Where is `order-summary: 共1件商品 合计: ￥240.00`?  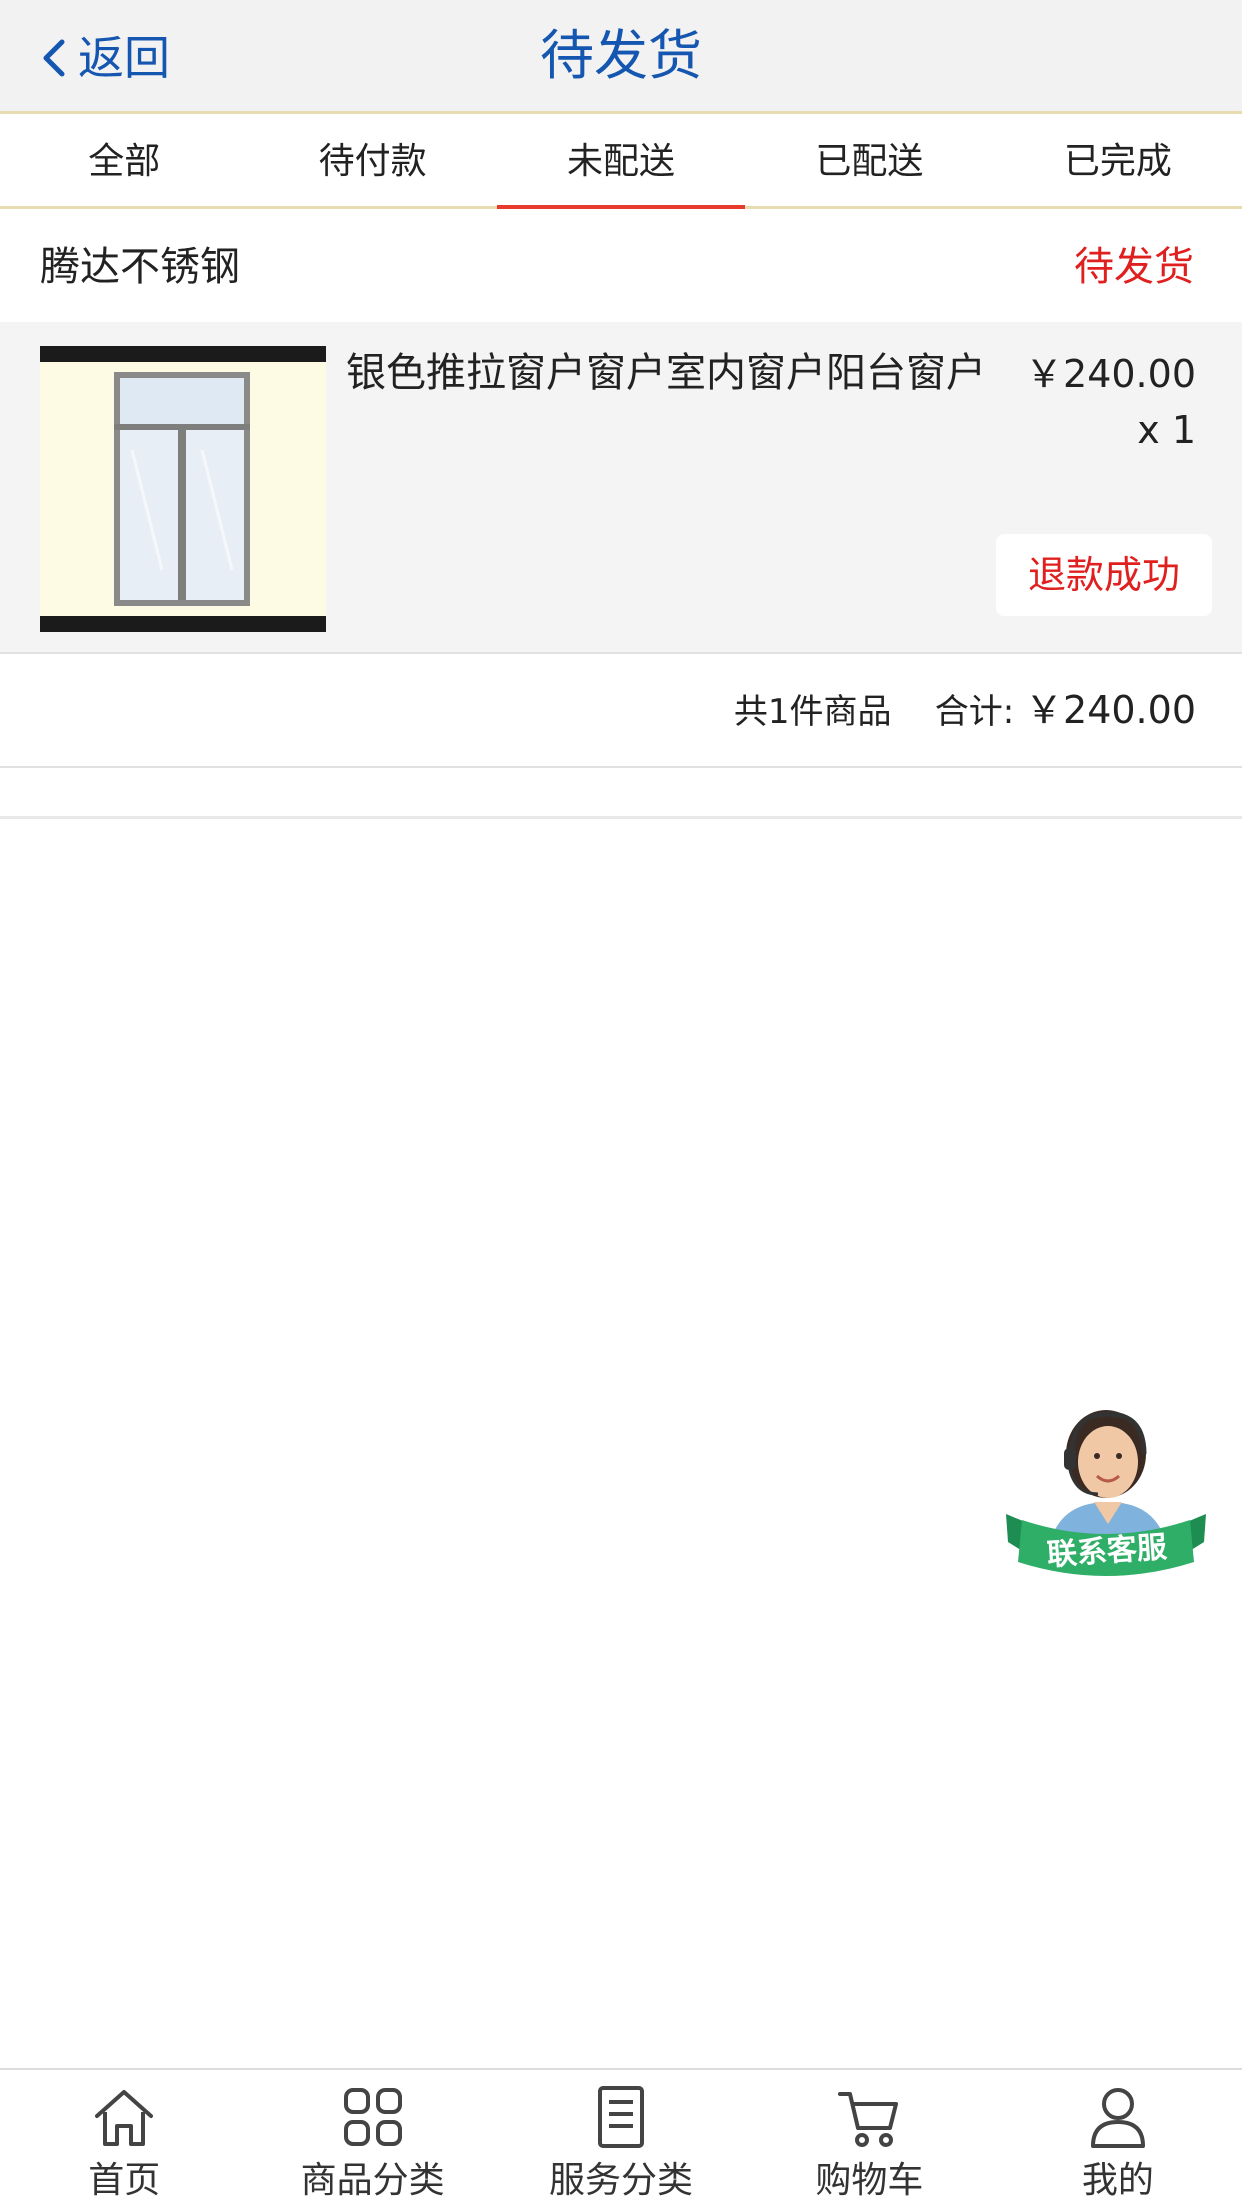
order-summary: 共1件商品 合计: ￥240.00 is located at coordinates (621, 711).